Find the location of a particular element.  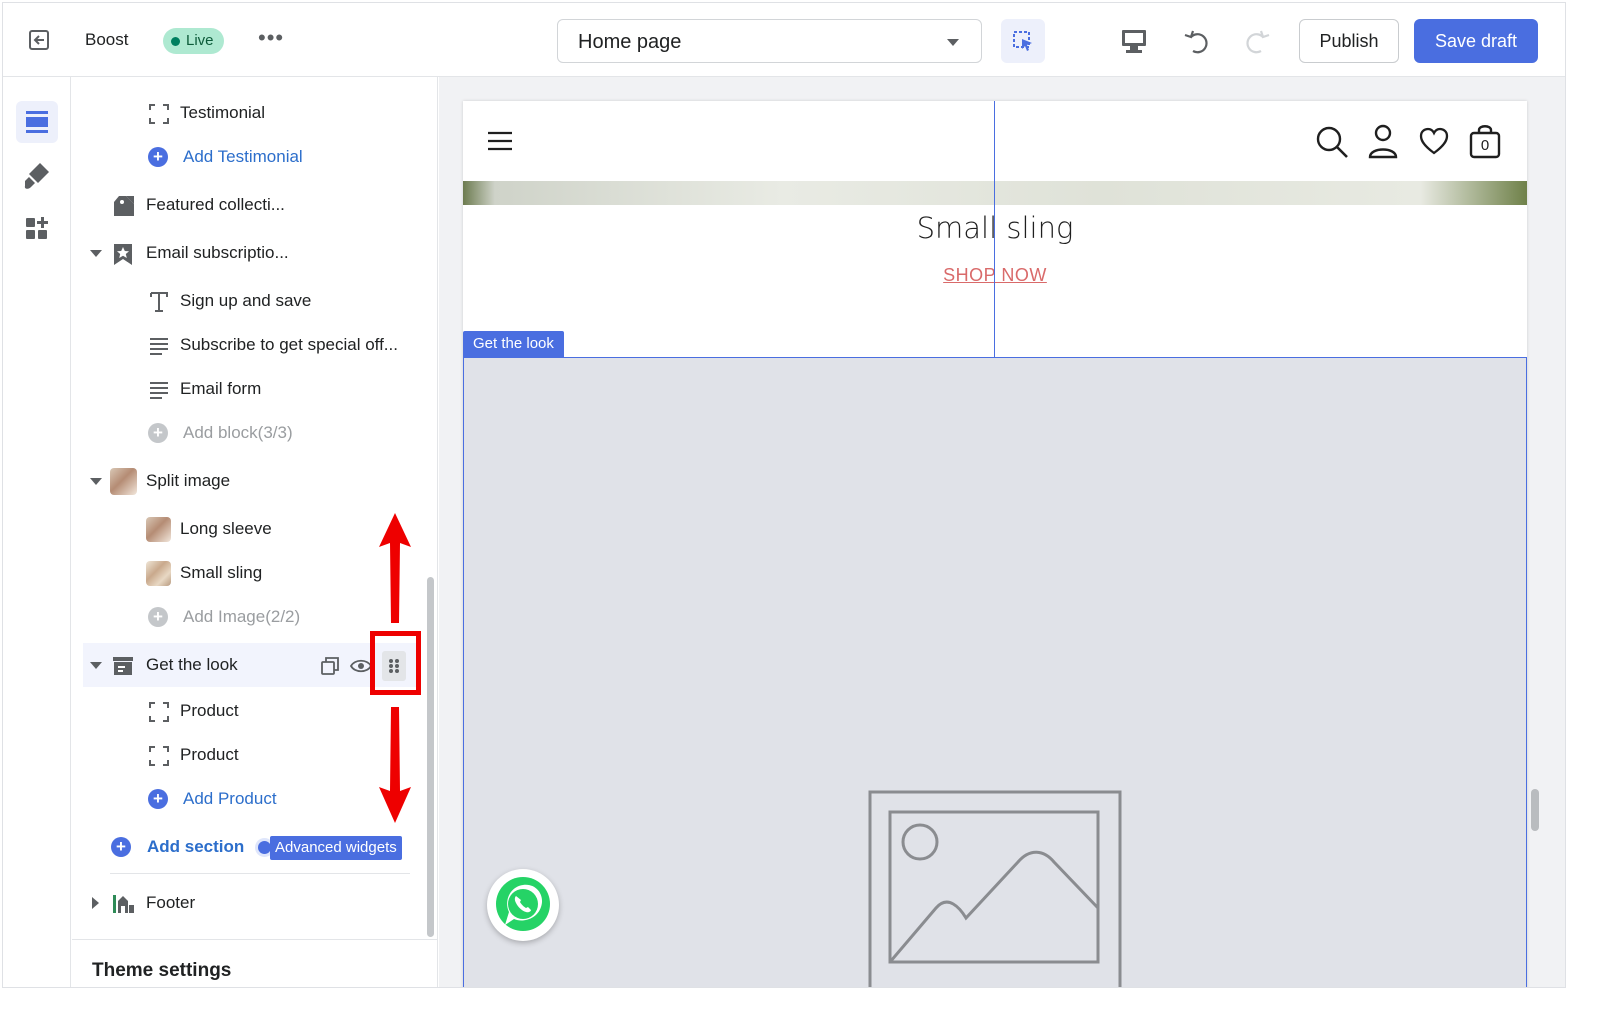

cart-count: 0 is located at coordinates (1485, 145).